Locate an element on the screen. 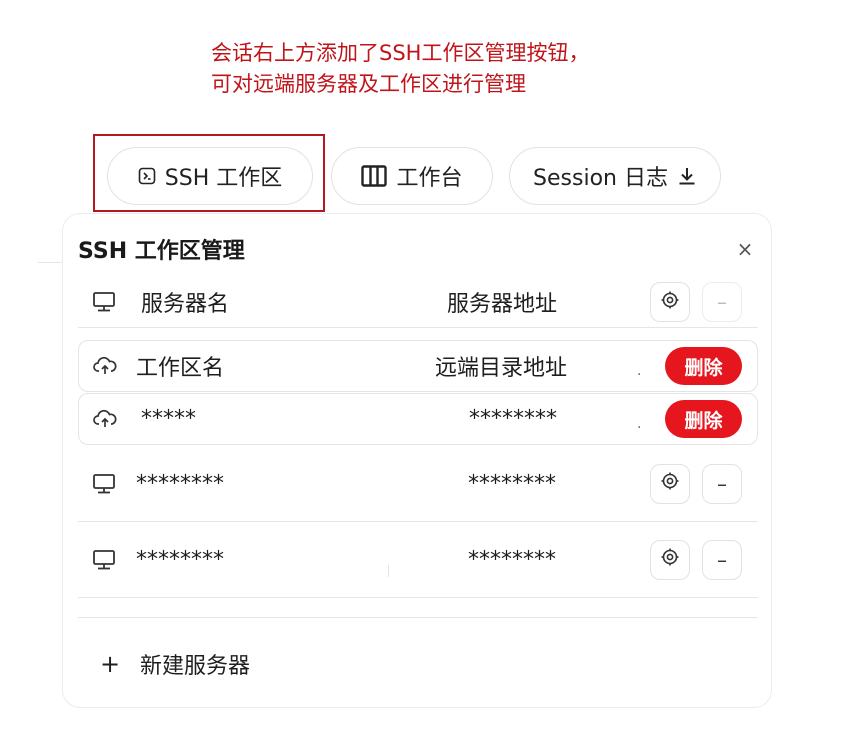 The width and height of the screenshot is (843, 738). workspace-row: 工作区名 远端目录地址 . 删除 is located at coordinates (418, 366).